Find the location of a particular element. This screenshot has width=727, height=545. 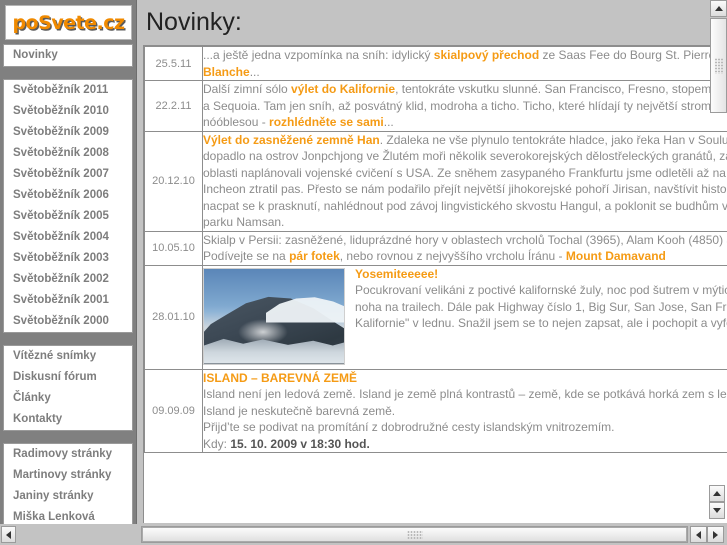

horizontal-scroll-buttons is located at coordinates (707, 534).